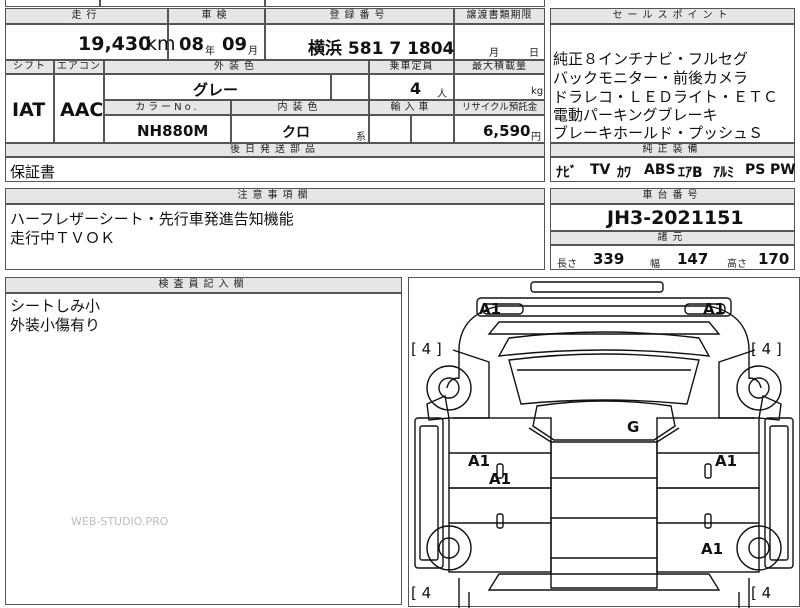  Describe the element at coordinates (82, 110) in the screenshot. I see `aircon-value: AAC` at that location.